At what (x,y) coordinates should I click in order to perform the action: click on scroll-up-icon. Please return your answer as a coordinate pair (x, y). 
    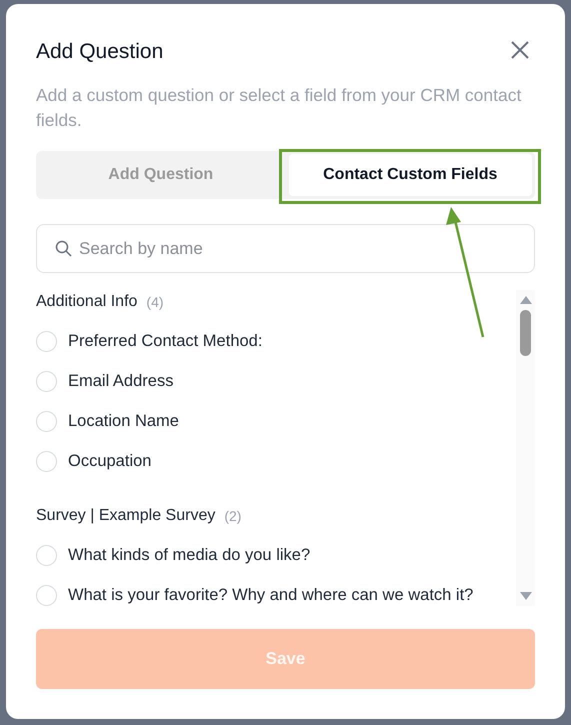
    Looking at the image, I should click on (526, 300).